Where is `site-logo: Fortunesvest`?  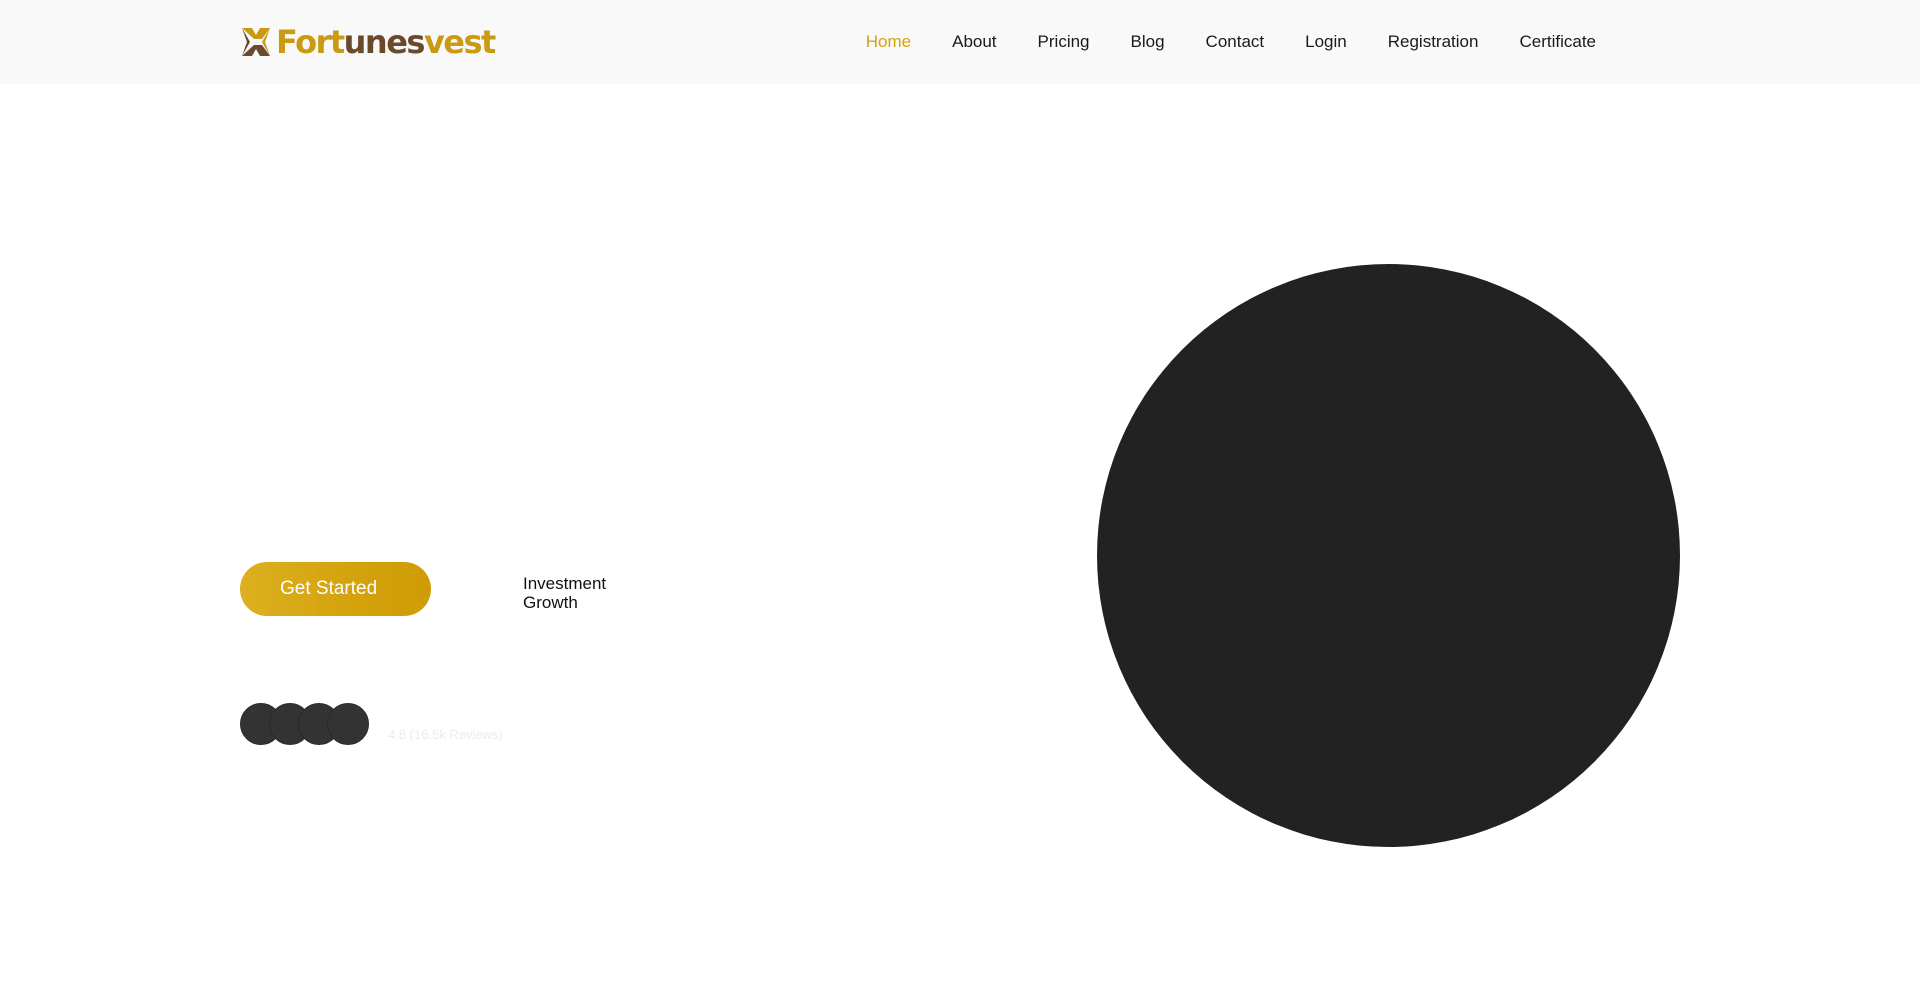 site-logo: Fortunesvest is located at coordinates (368, 42).